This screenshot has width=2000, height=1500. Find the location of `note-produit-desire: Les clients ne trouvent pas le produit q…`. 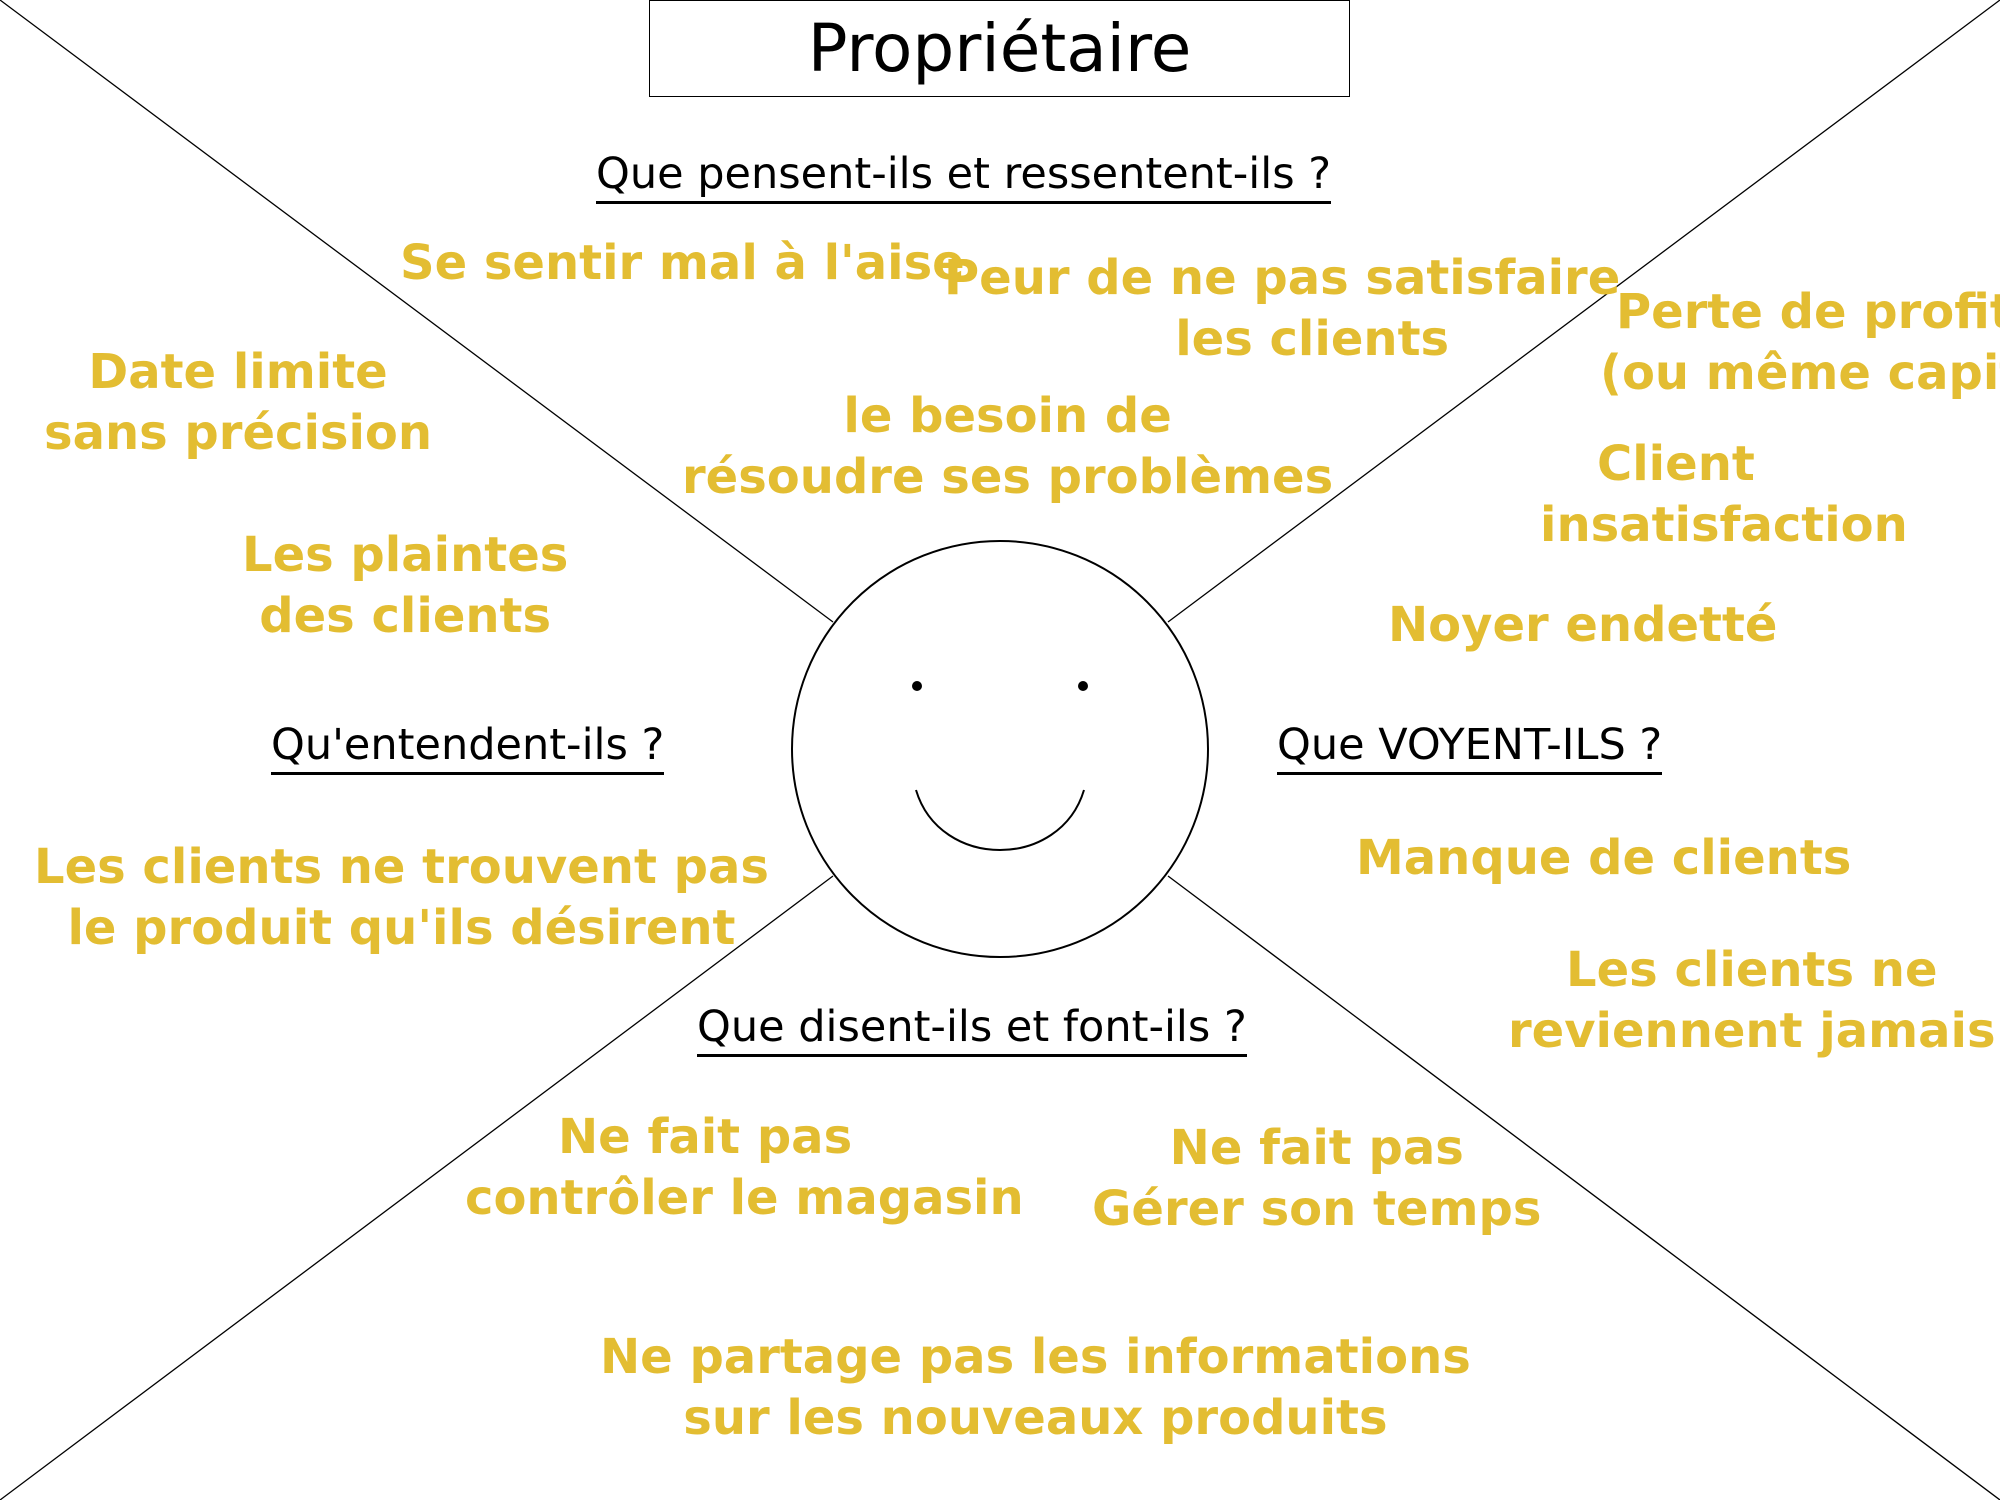

note-produit-desire: Les clients ne trouvent pas le produit q… is located at coordinates (401, 898).